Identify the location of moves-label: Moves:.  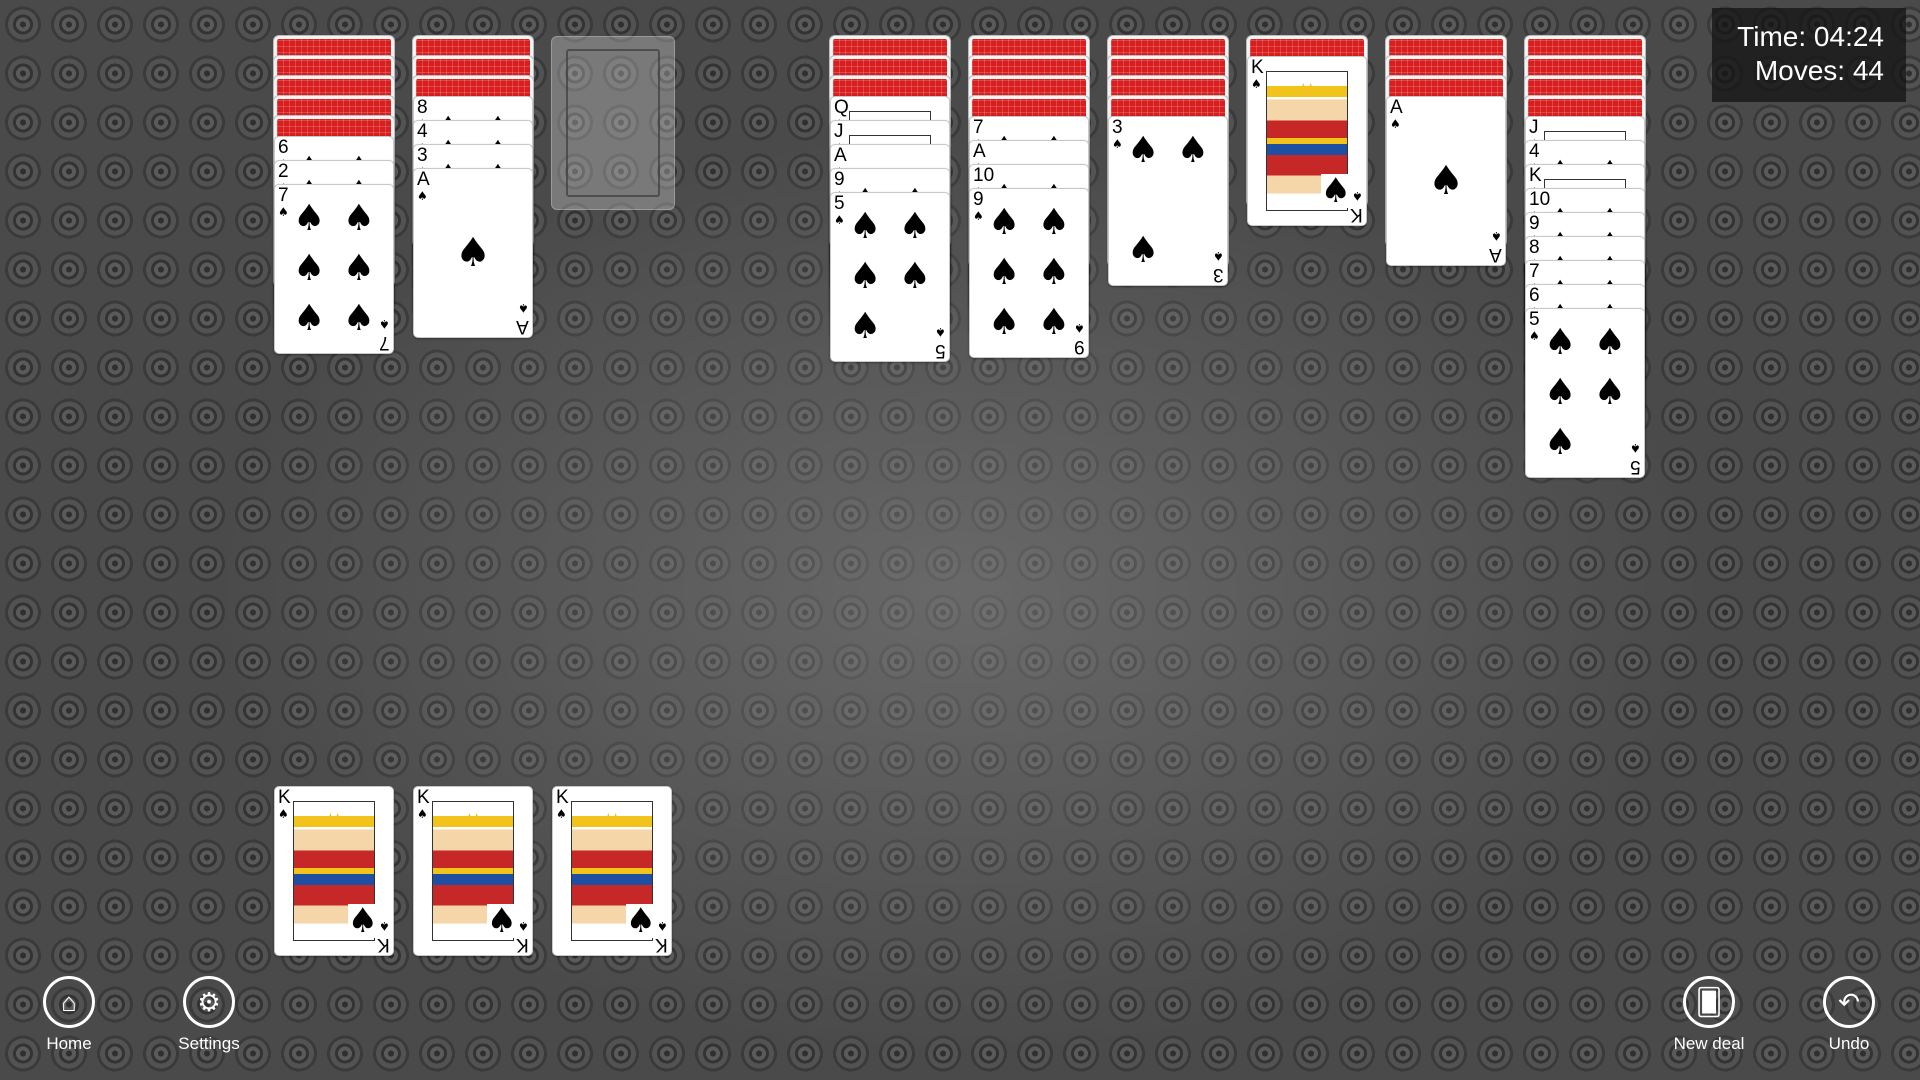
(1800, 70).